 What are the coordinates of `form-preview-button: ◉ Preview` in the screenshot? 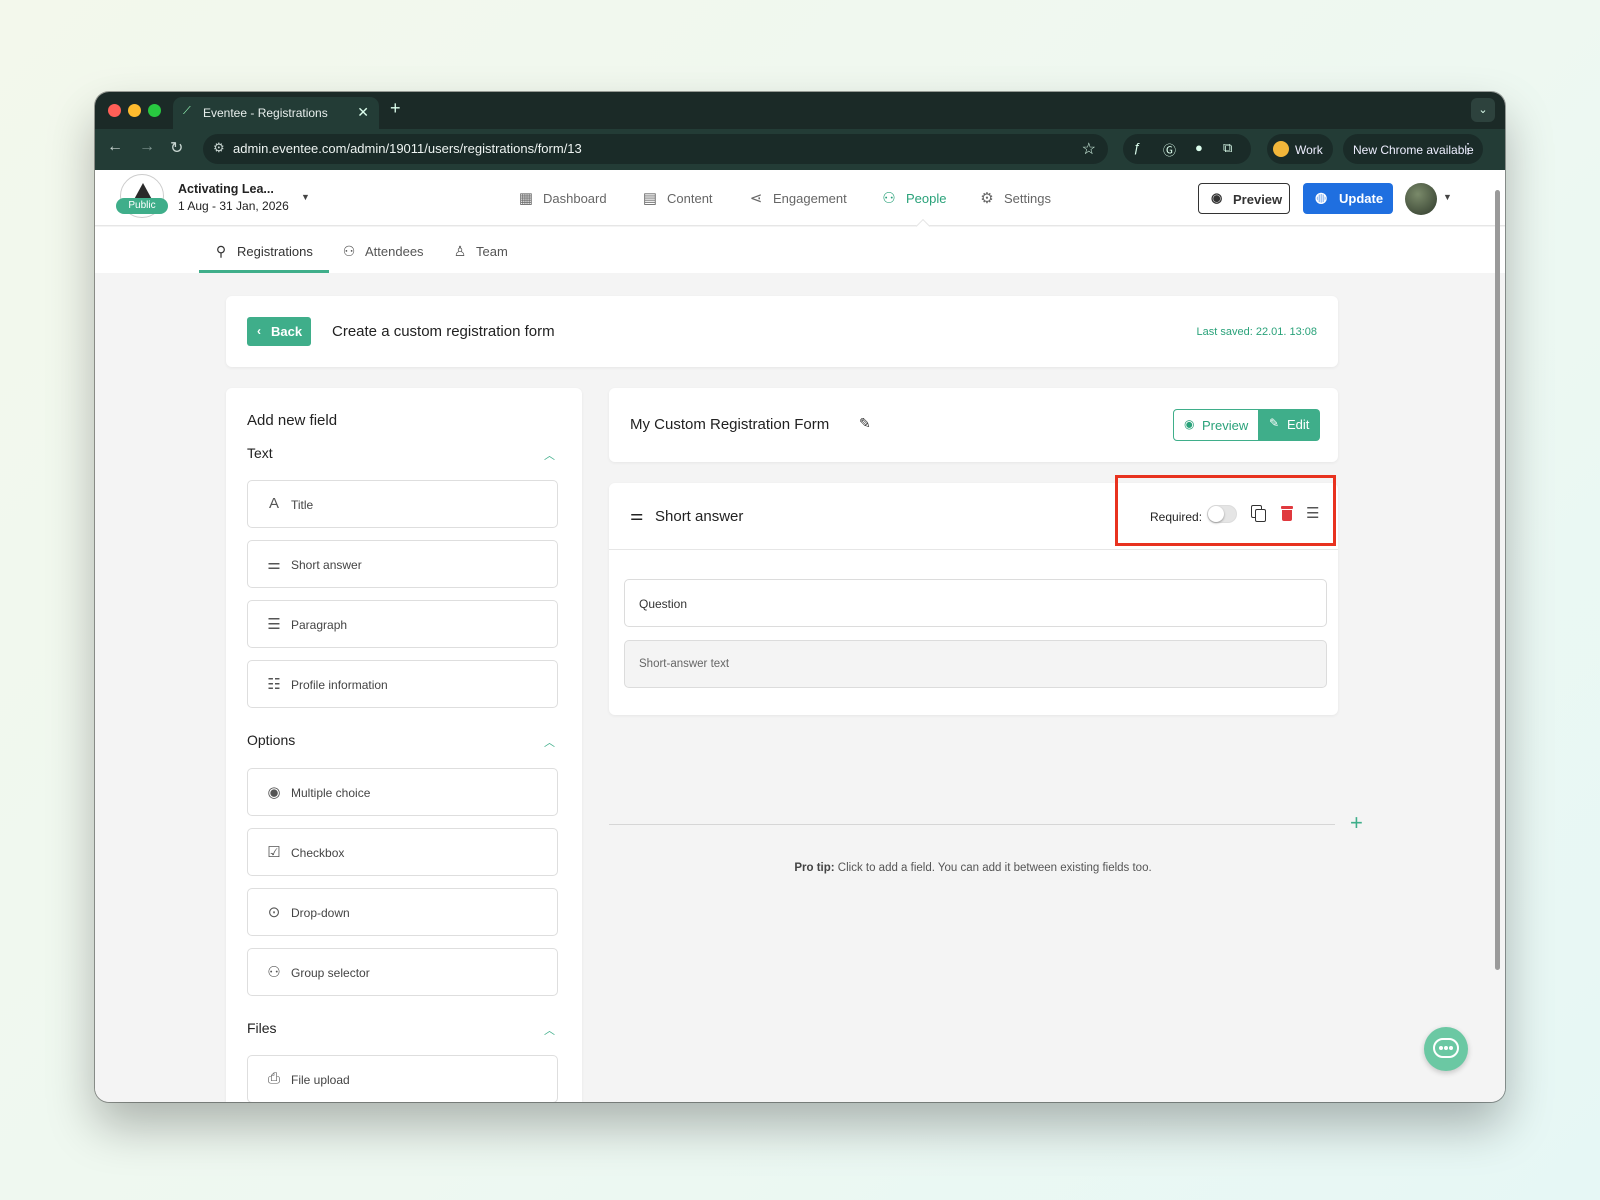 It's located at (1216, 425).